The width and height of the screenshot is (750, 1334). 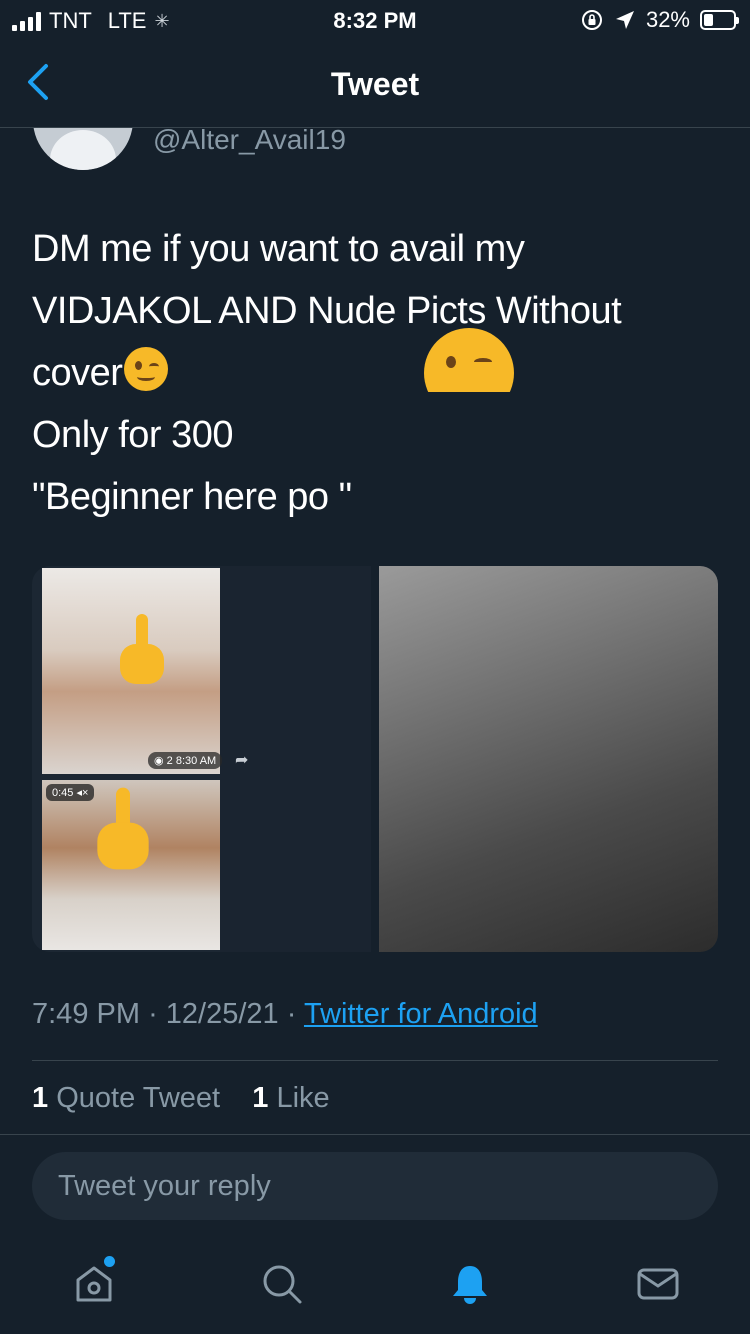 I want to click on media-image-left: ◉ 2 8:30 AM ➦ 0:45 ◂×, so click(x=201, y=759).